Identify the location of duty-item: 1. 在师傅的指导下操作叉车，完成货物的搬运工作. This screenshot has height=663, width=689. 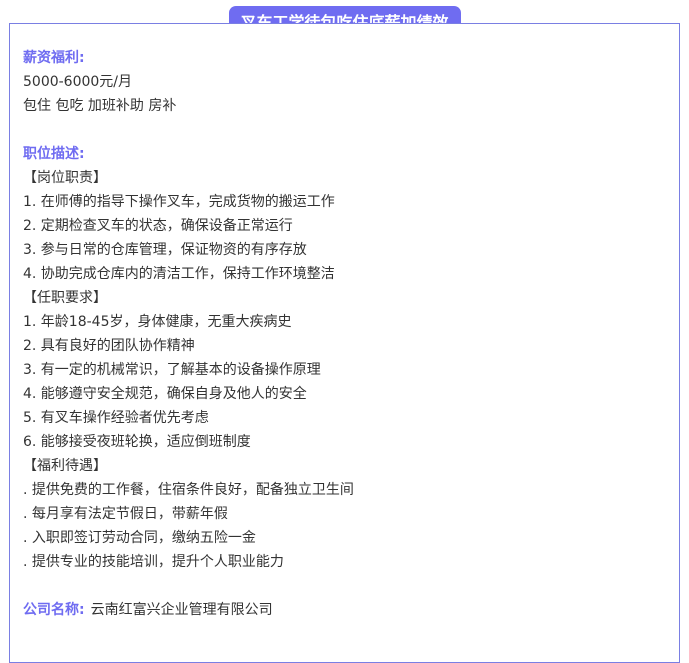
(179, 202).